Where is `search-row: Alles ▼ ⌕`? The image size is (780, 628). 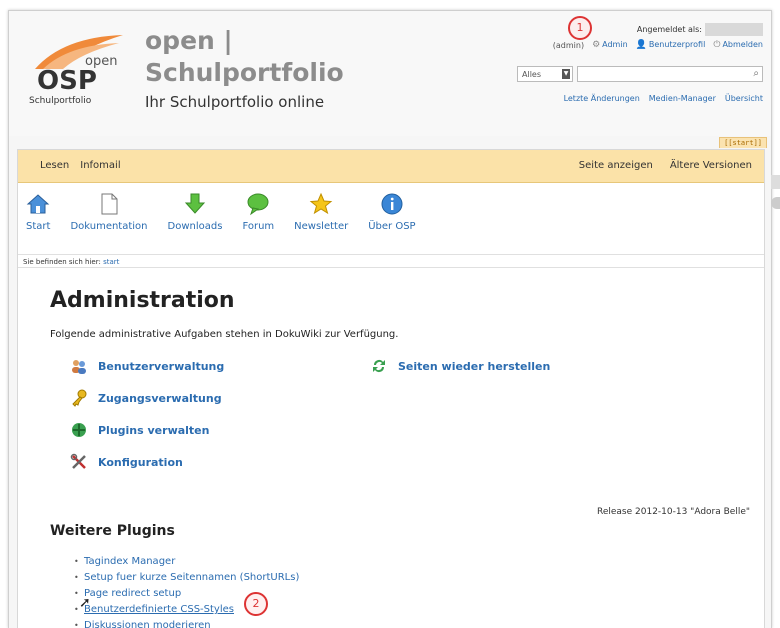
search-row: Alles ▼ ⌕ is located at coordinates (640, 74).